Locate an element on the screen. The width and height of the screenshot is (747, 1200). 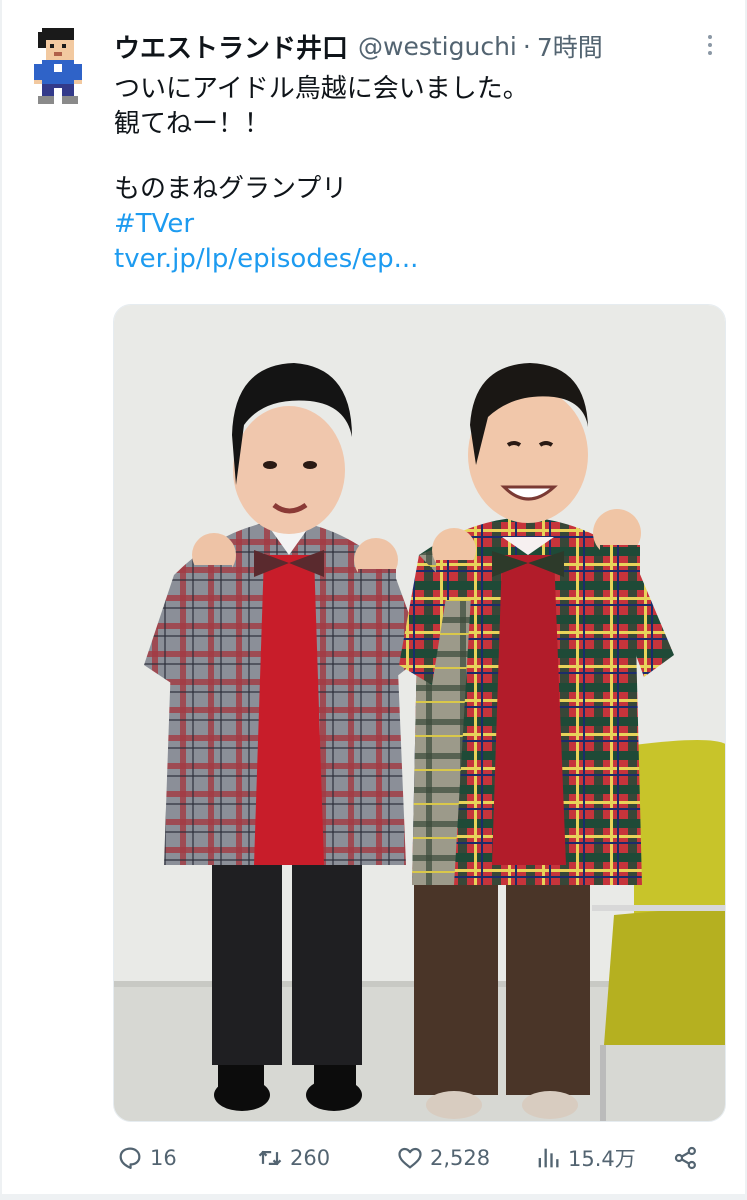
like-button: 2,528 is located at coordinates (443, 1158).